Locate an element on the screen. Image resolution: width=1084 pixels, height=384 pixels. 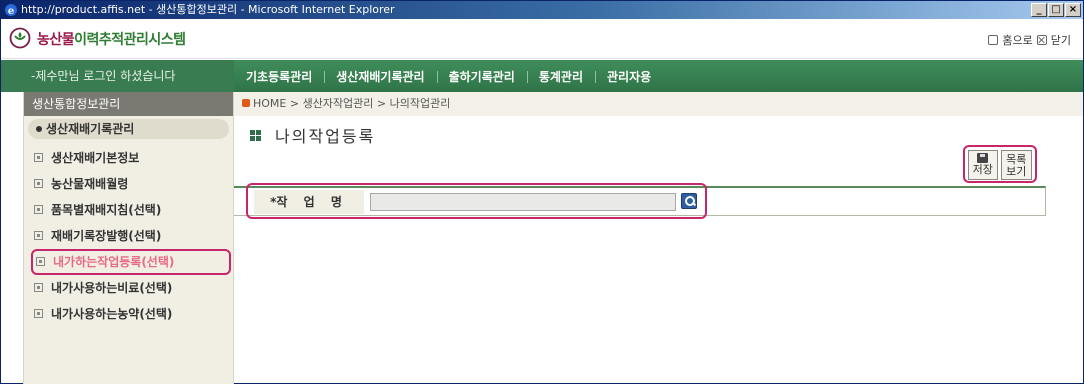
breadcrumb-text: HOME > 생산자작업관리 > 나의작업관리 is located at coordinates (352, 103).